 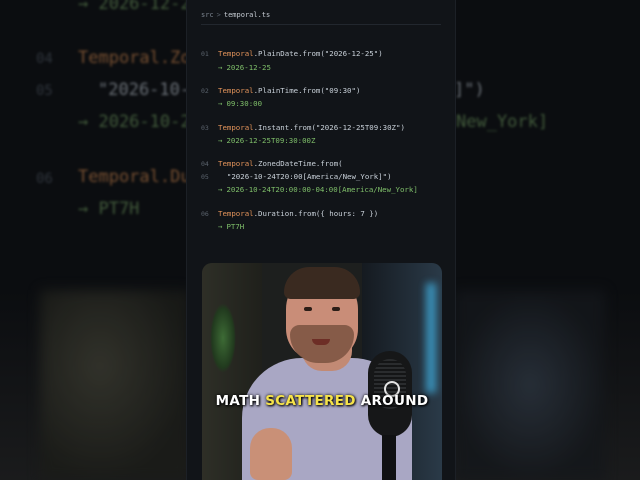 What do you see at coordinates (389, 457) in the screenshot?
I see `microphone-stand` at bounding box center [389, 457].